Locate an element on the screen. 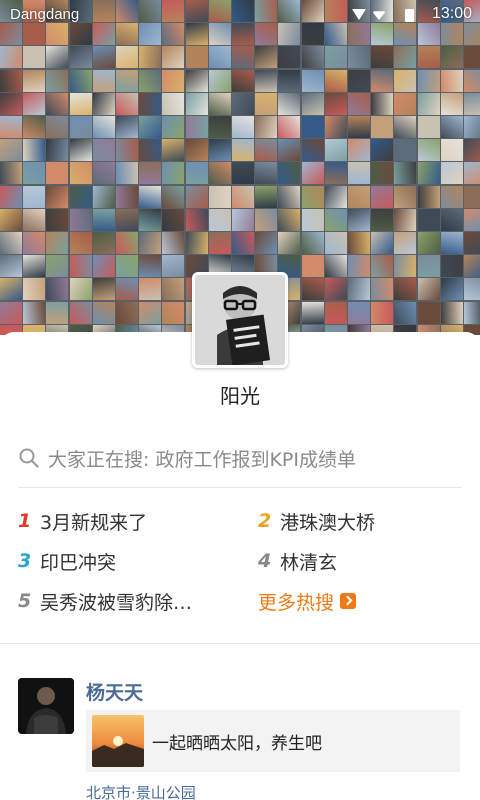  hot-topic-item: 2 港珠澳大桥 is located at coordinates (316, 521).